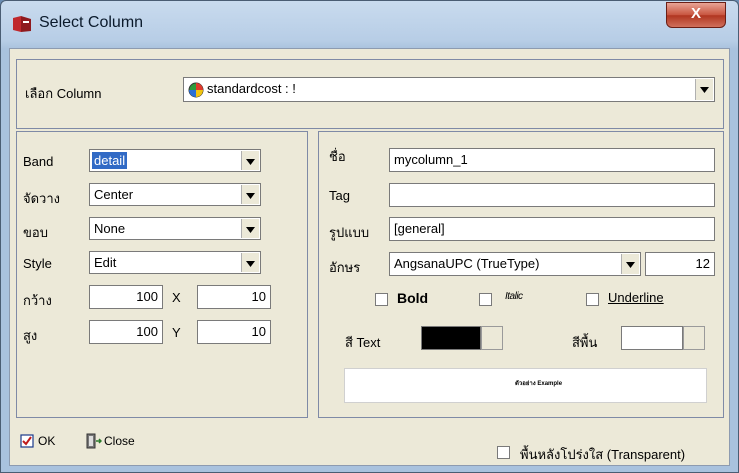 This screenshot has height=473, width=739. Describe the element at coordinates (119, 441) in the screenshot. I see `close-label: Close` at that location.